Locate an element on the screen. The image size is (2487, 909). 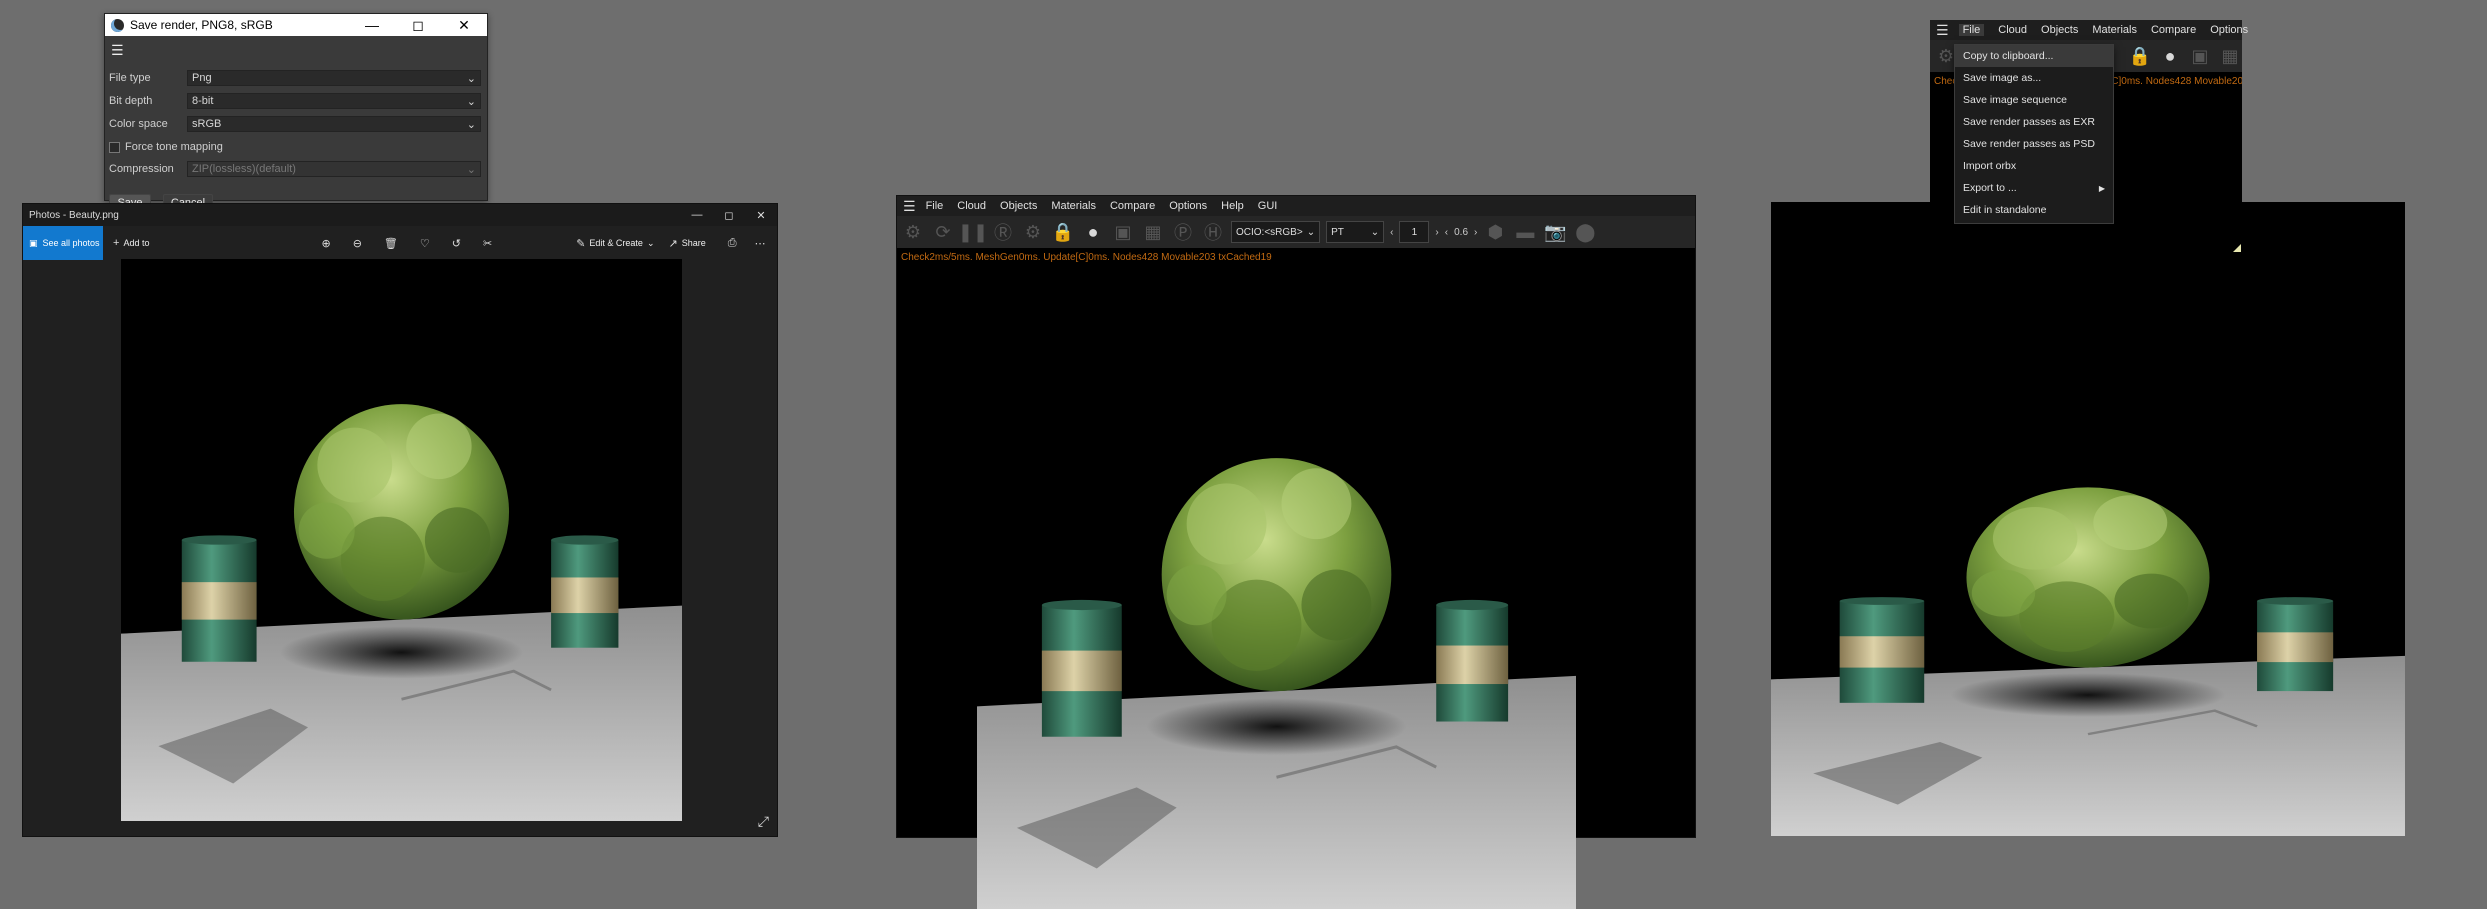
share-icon: ↗ is located at coordinates (673, 243).